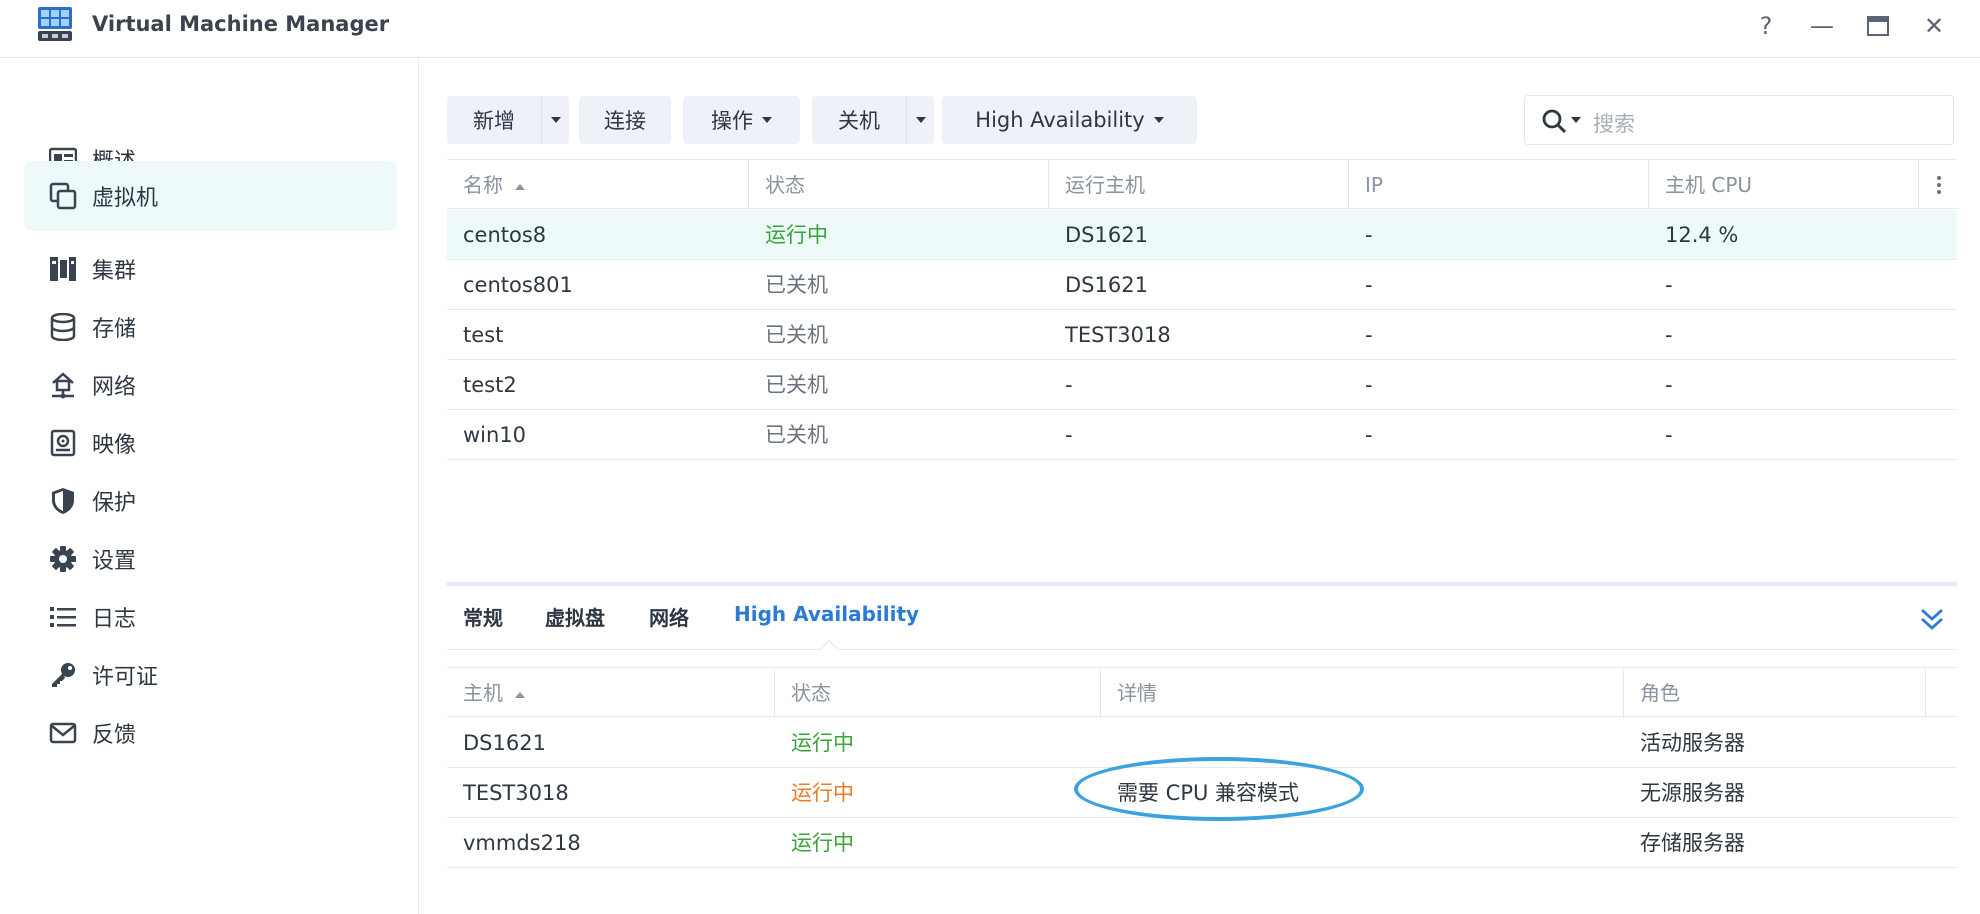  What do you see at coordinates (1934, 26) in the screenshot?
I see `close-button: ✕` at bounding box center [1934, 26].